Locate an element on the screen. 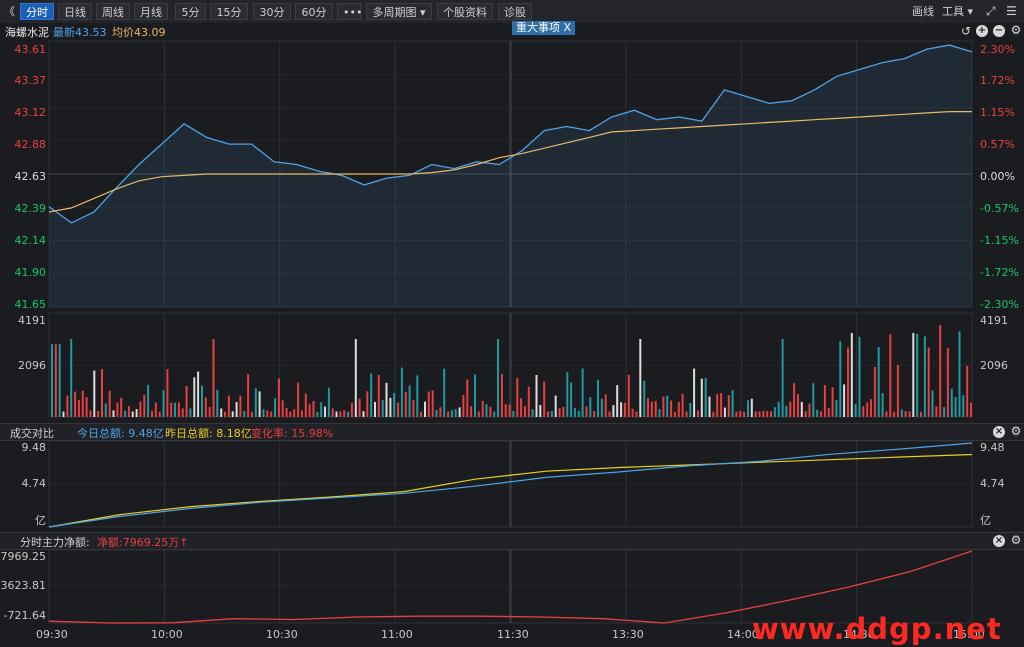  time-tick: 10:30 is located at coordinates (282, 634).